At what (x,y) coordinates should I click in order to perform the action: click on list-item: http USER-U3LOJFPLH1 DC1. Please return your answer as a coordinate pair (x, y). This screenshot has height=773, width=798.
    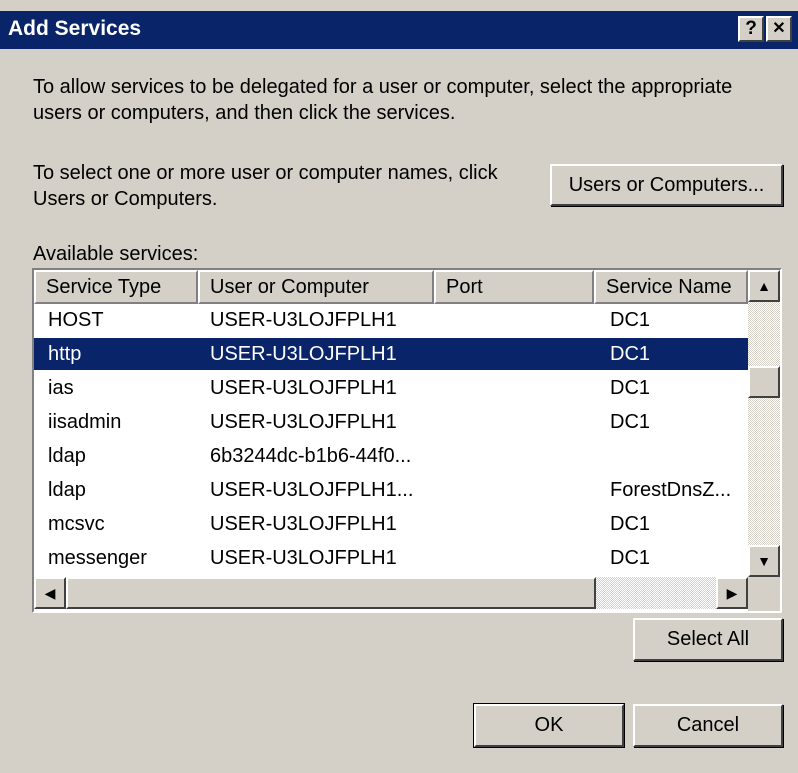
    Looking at the image, I should click on (391, 354).